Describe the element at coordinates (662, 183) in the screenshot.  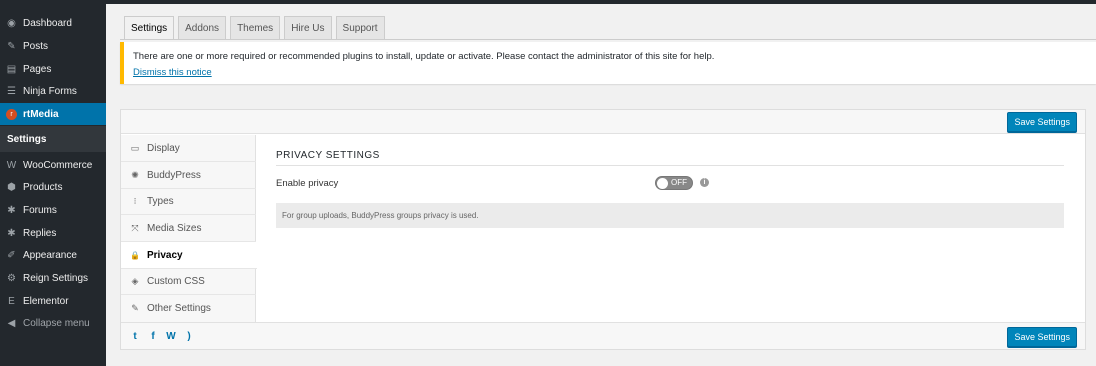
I see `toggle-knob` at that location.